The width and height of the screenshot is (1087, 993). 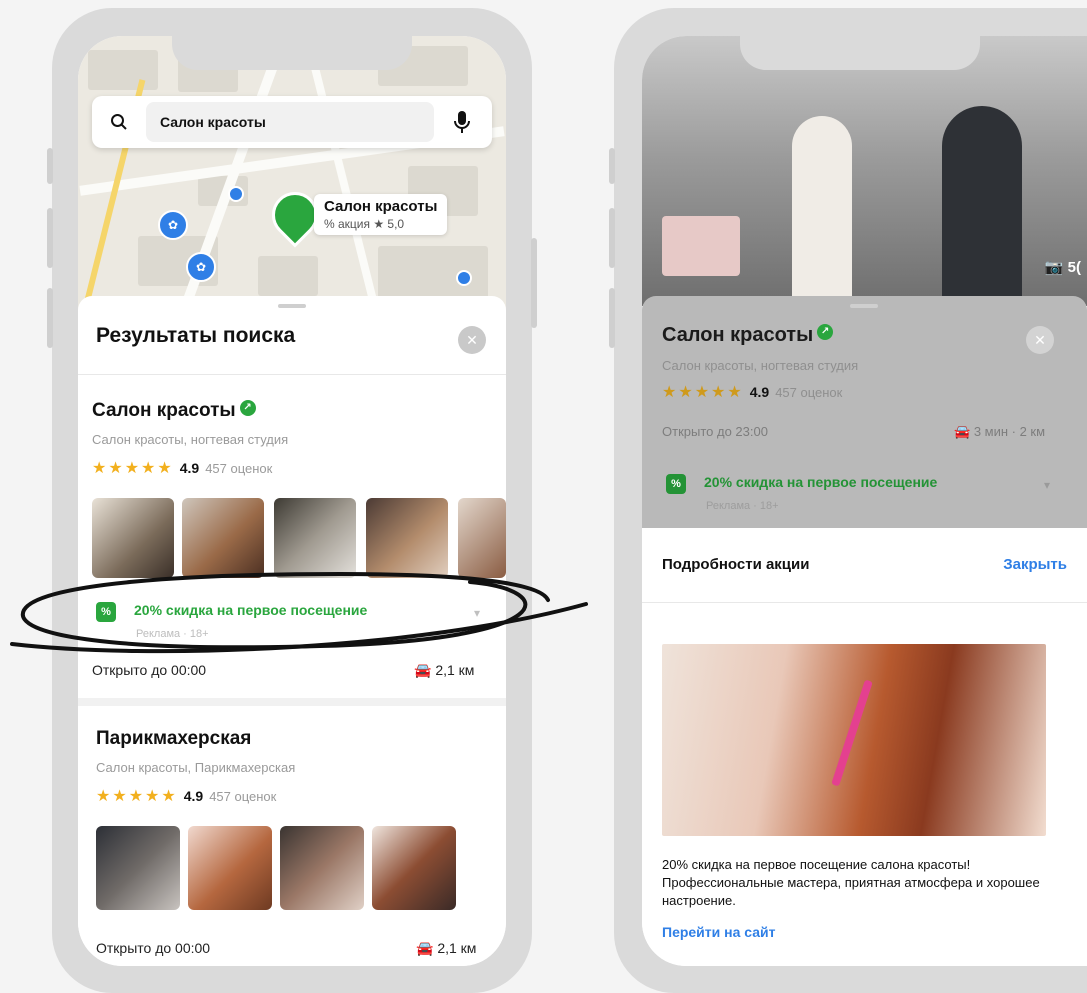 What do you see at coordinates (715, 431) in the screenshot?
I see `open-hours: Открыто до 23:00` at bounding box center [715, 431].